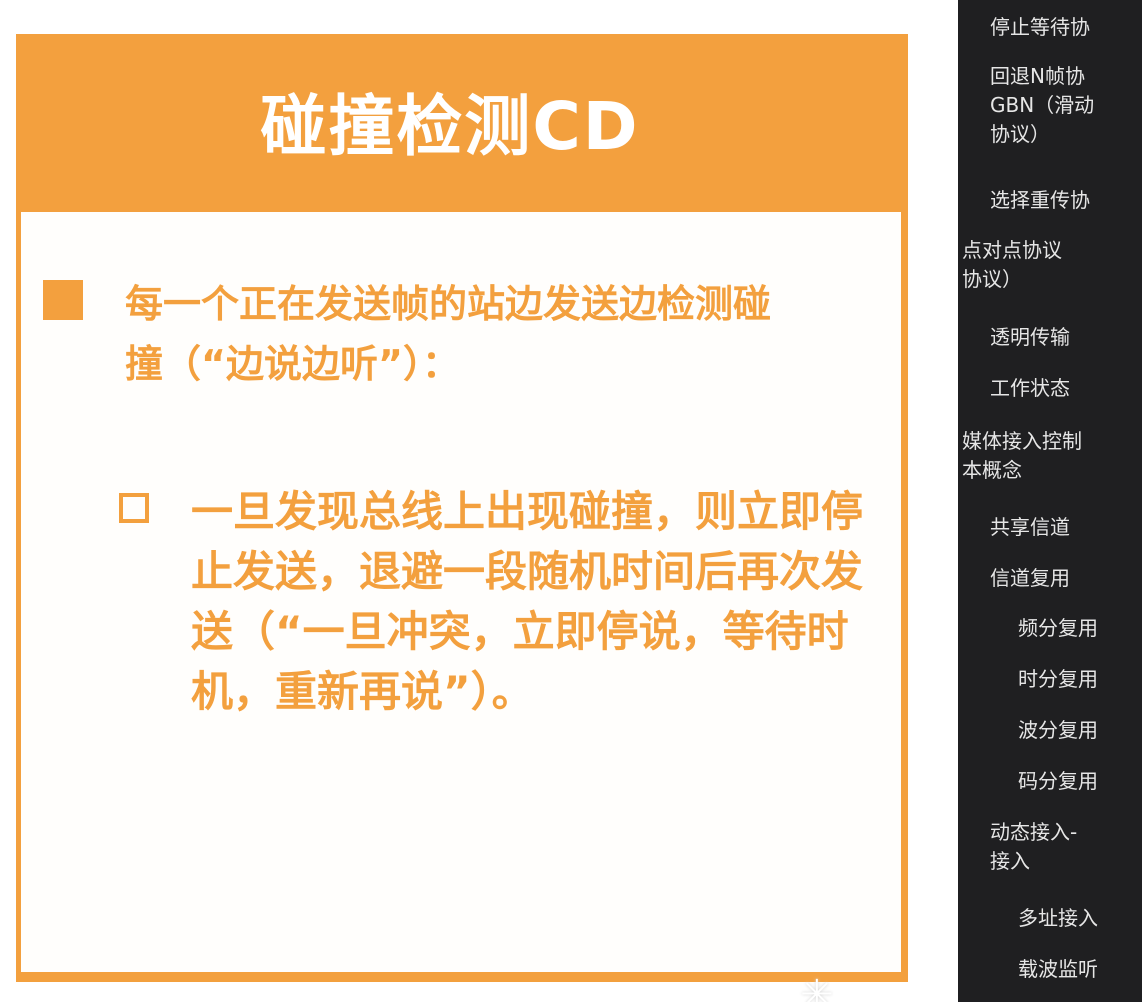 This screenshot has height=1002, width=1142. I want to click on toc-item-cdm: 码分复用, so click(1058, 781).